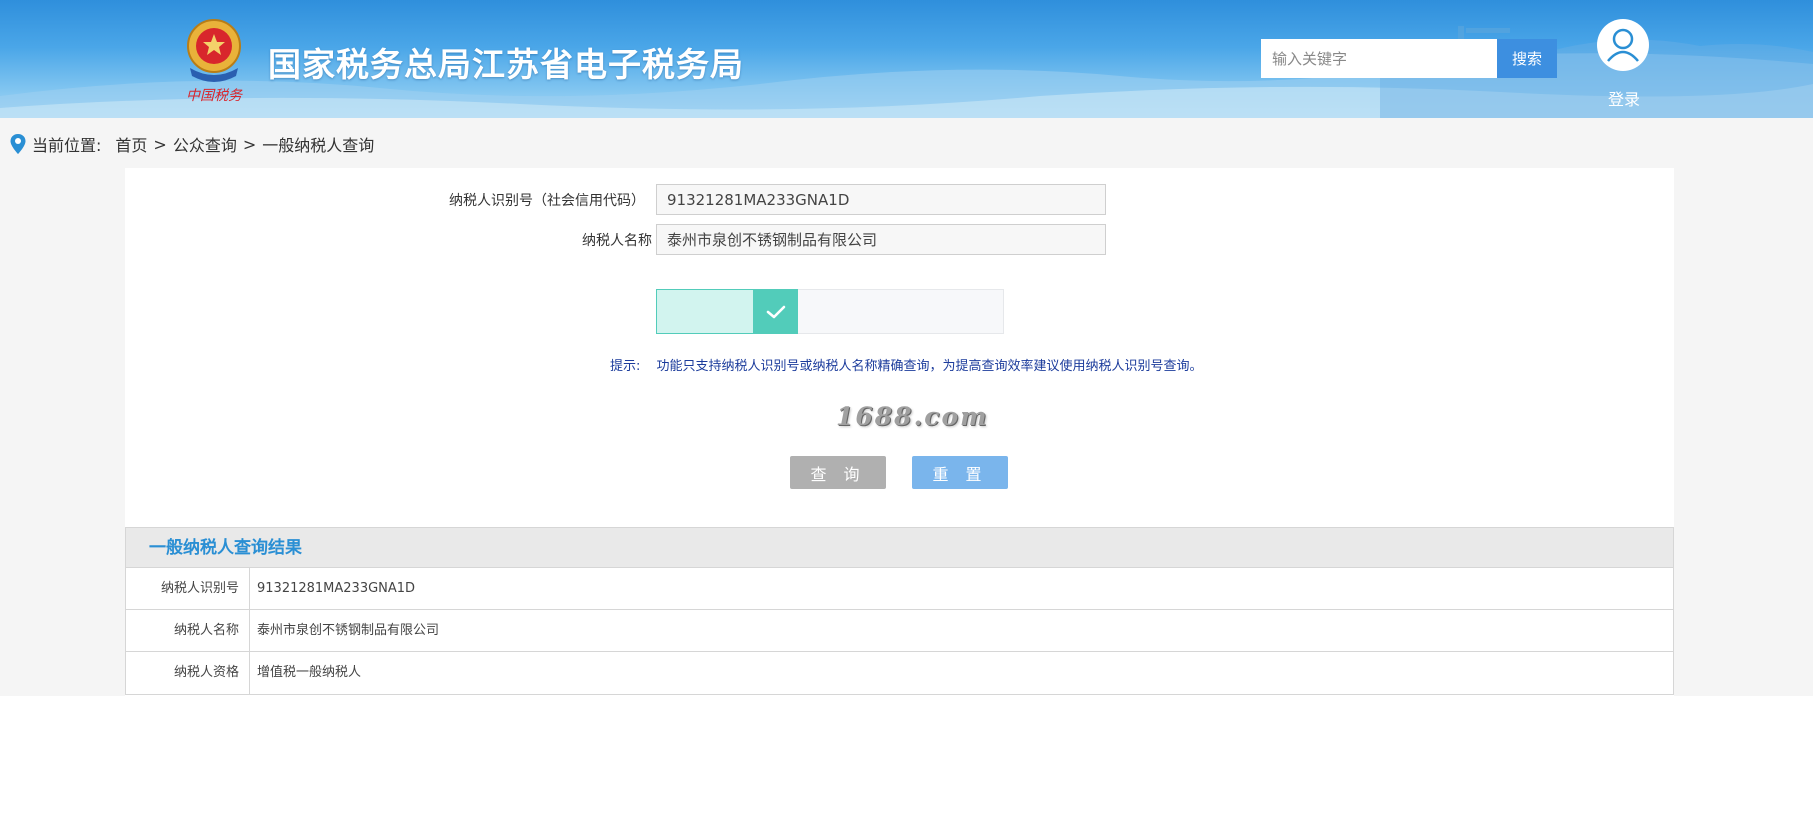 This screenshot has width=1813, height=834. What do you see at coordinates (318, 145) in the screenshot?
I see `breadcrumb-current: 一般纳税人查询` at bounding box center [318, 145].